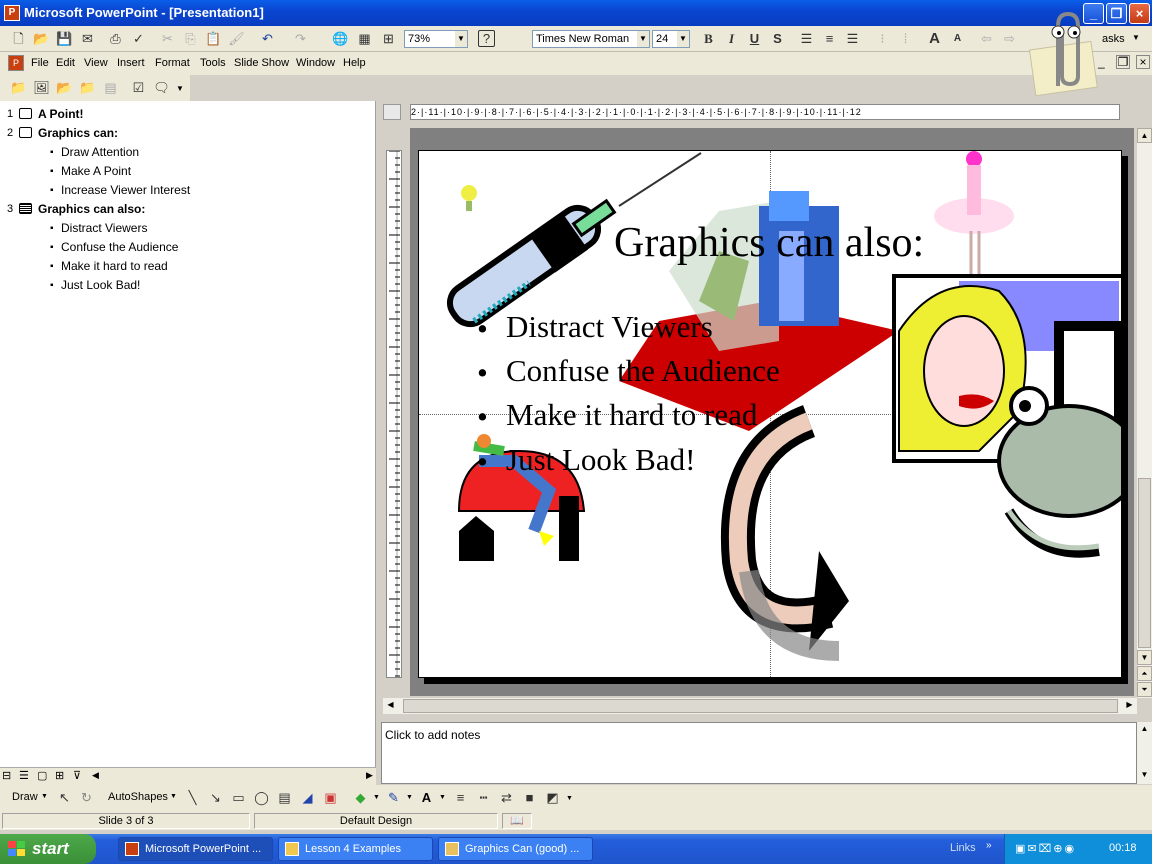 The image size is (1152, 864). Describe the element at coordinates (61, 114) in the screenshot. I see `outline-slide-title: A Point!` at that location.